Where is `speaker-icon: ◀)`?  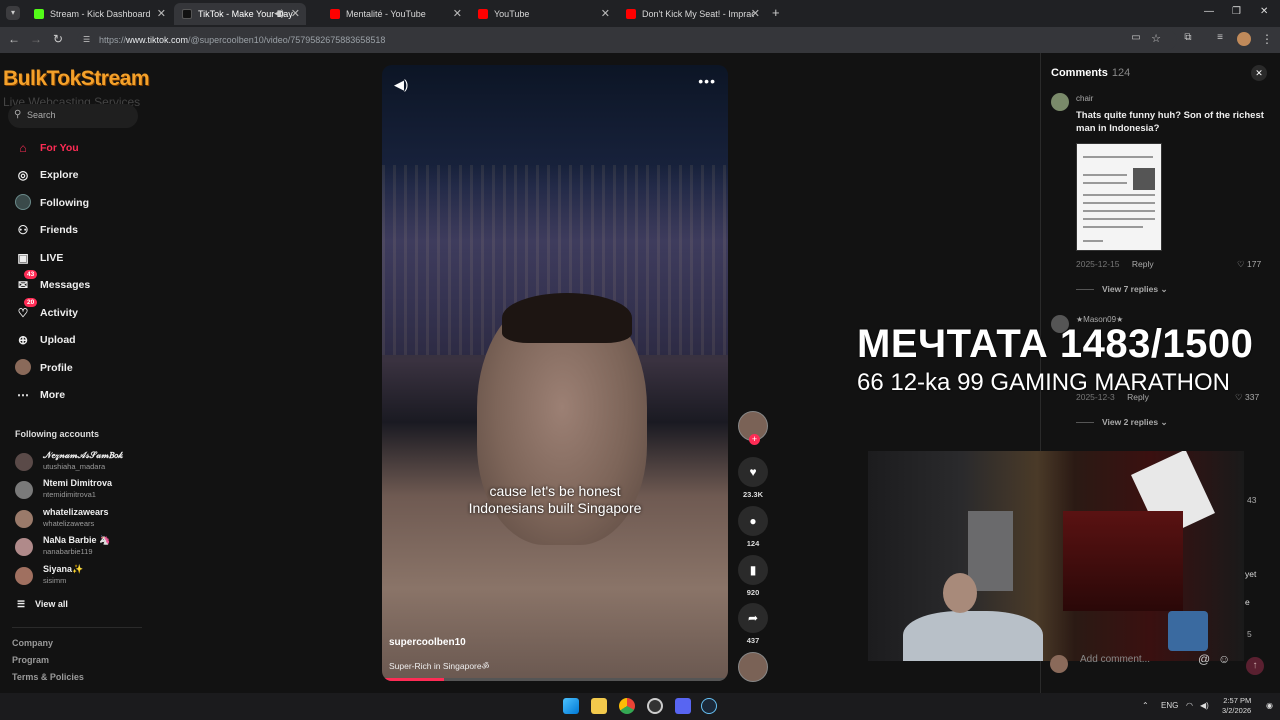
speaker-icon: ◀) is located at coordinates (279, 13).